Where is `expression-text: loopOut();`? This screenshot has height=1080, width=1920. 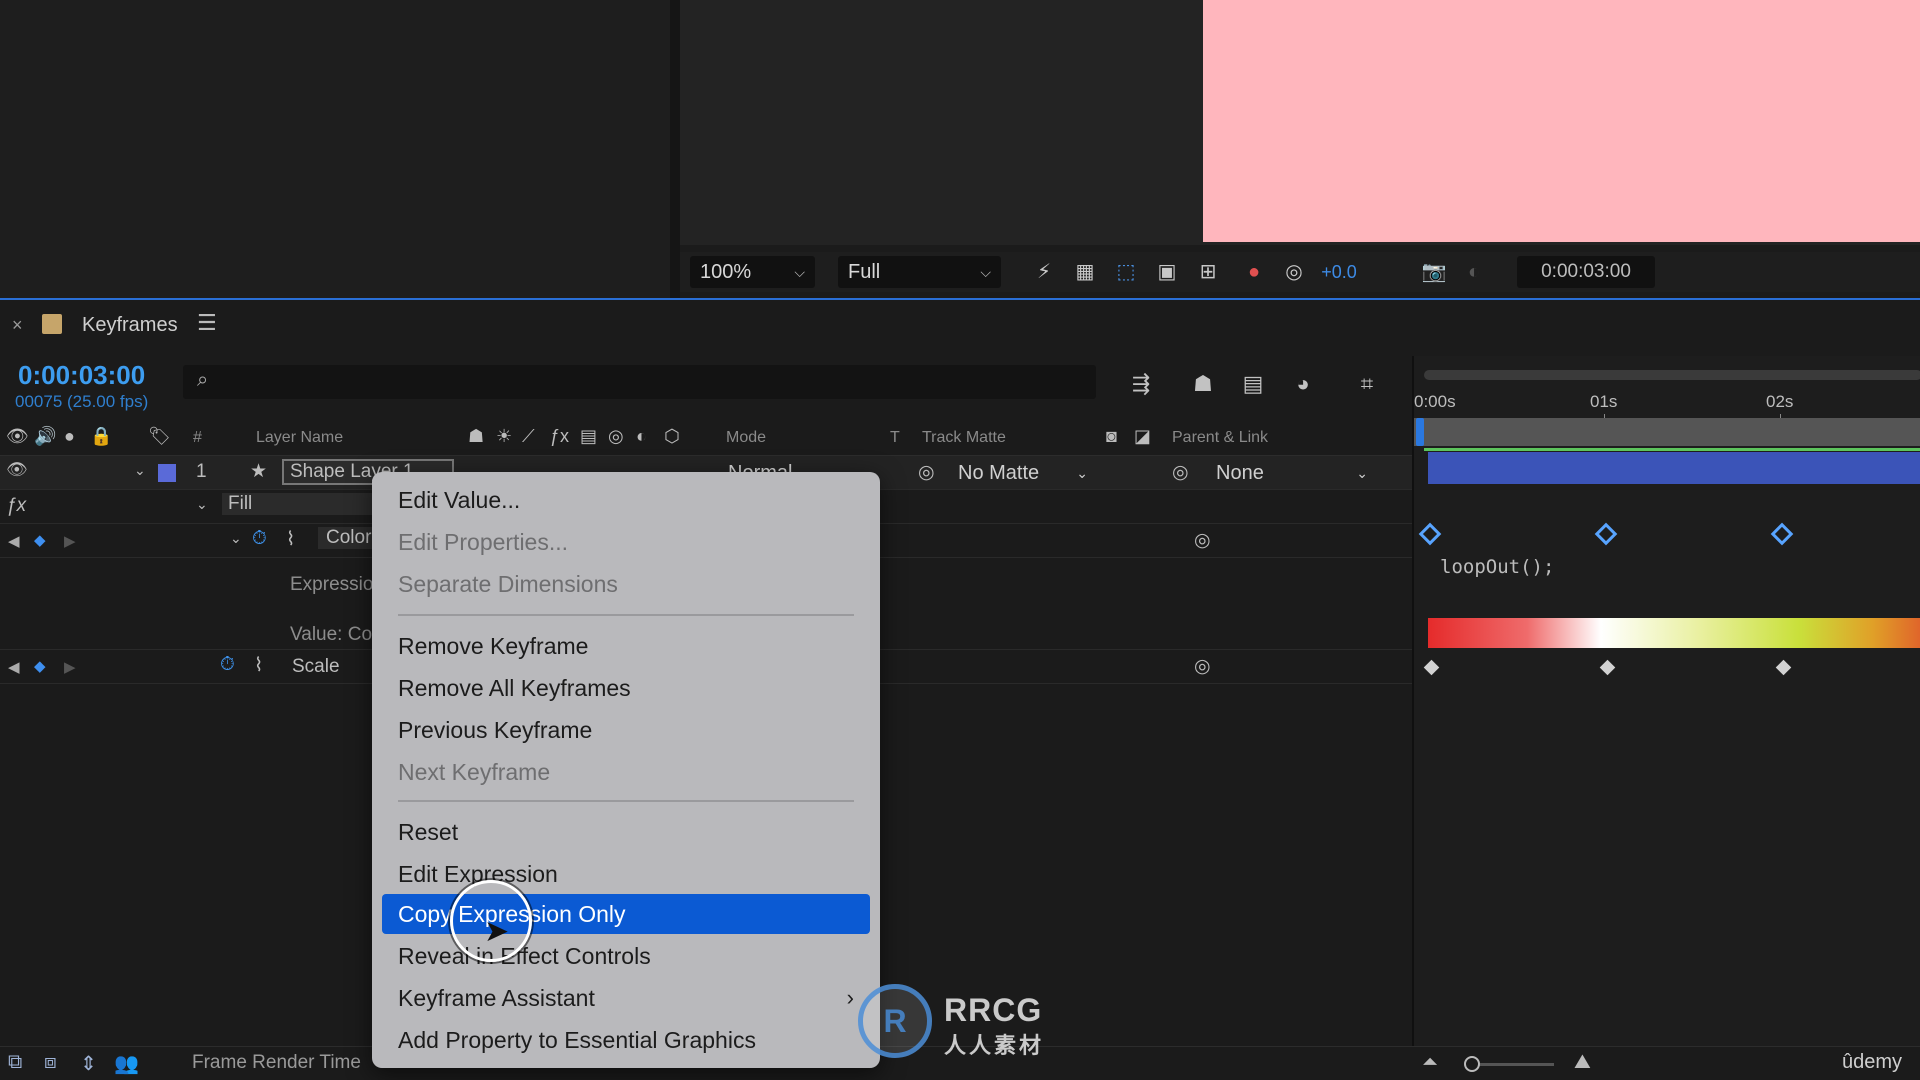 expression-text: loopOut(); is located at coordinates (1497, 567).